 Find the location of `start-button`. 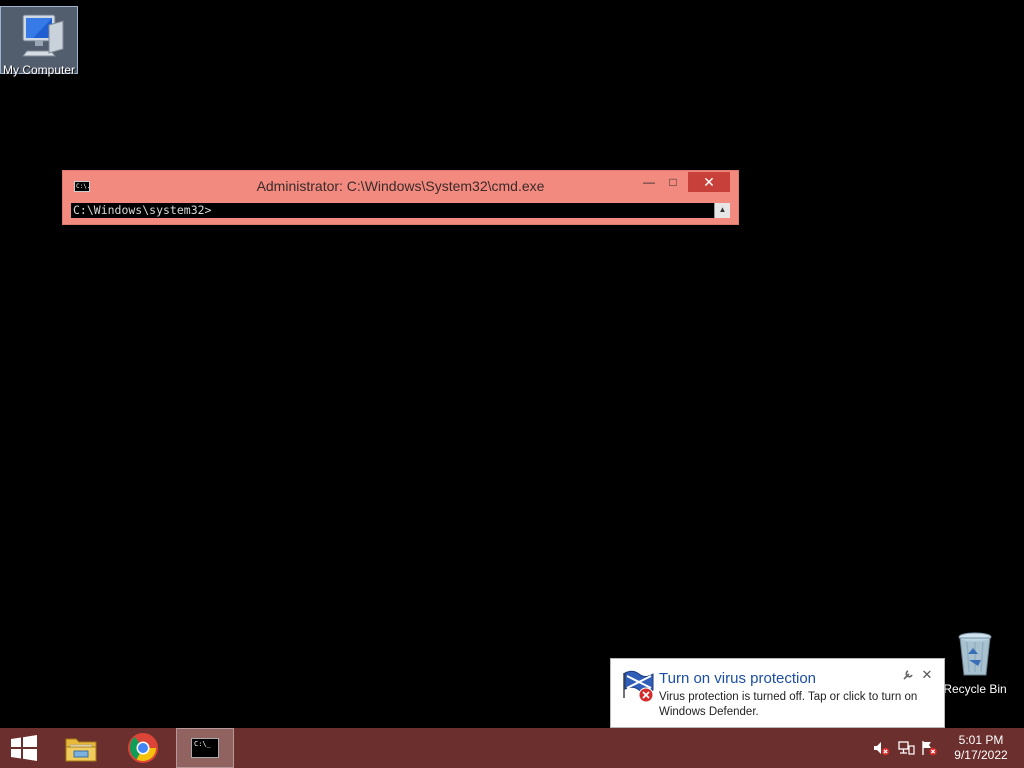

start-button is located at coordinates (24, 748).